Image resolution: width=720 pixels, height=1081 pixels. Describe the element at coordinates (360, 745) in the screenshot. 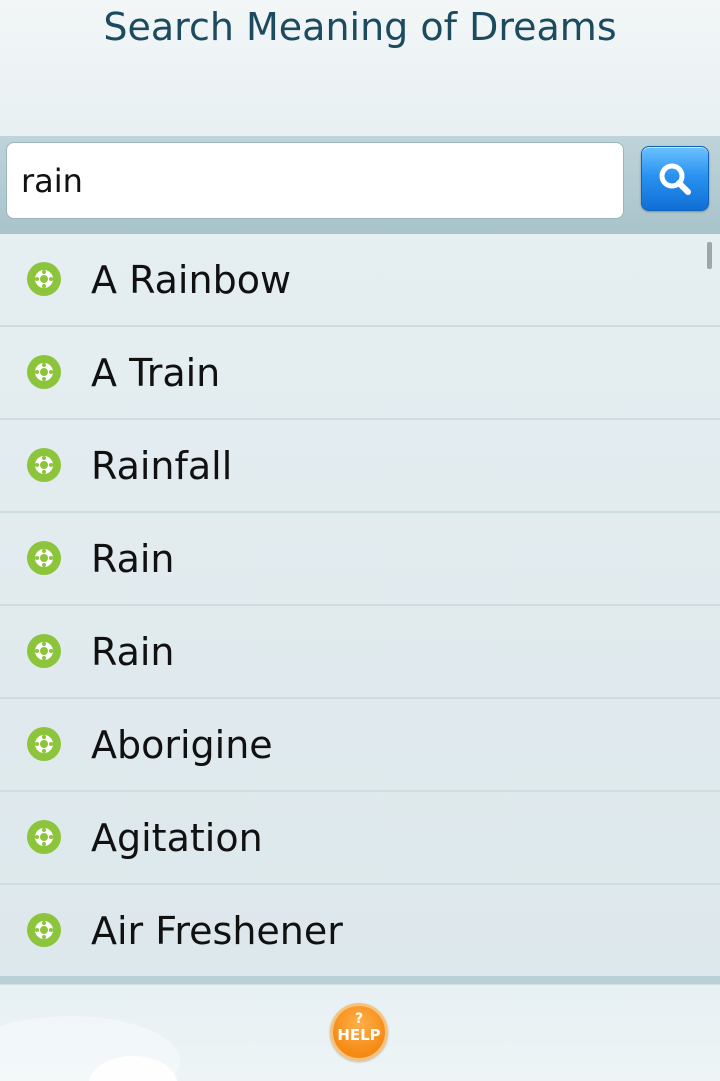

I see `list-item: Aborigine` at that location.